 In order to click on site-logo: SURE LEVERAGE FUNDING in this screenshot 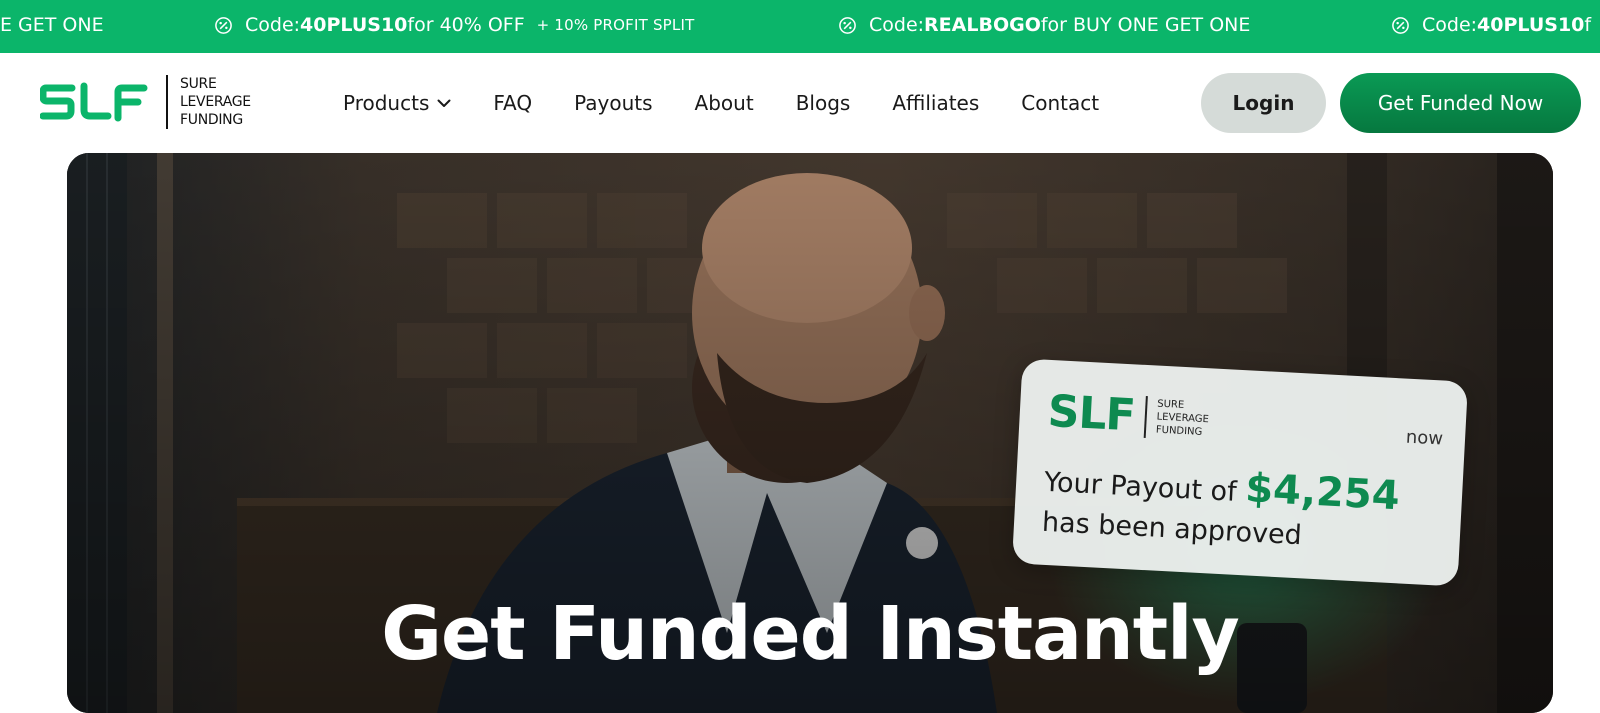, I will do `click(145, 102)`.